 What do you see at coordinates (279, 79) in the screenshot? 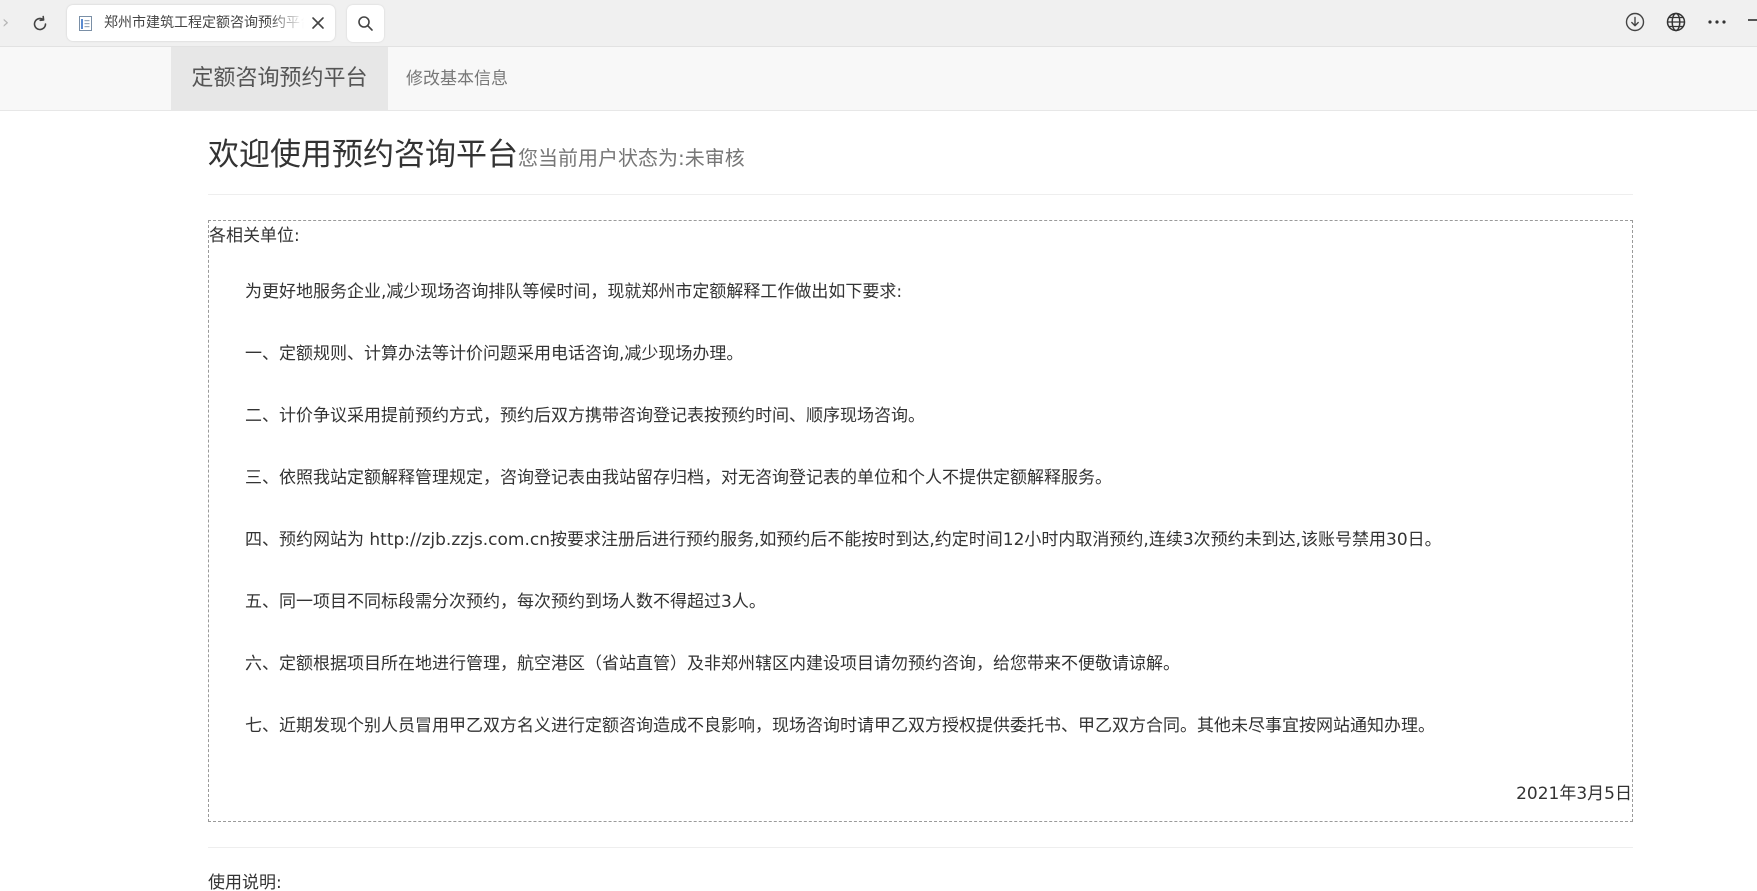
I see `site-brand: 定额咨询预约平台` at bounding box center [279, 79].